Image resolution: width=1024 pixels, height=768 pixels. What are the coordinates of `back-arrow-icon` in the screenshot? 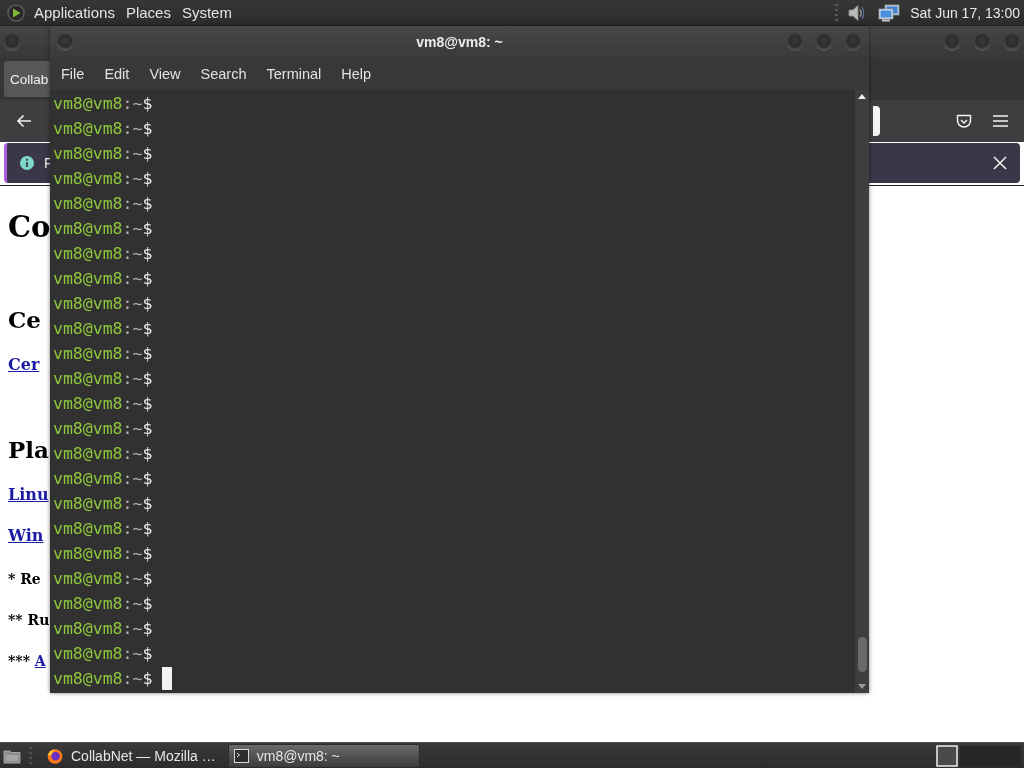 It's located at (24, 121).